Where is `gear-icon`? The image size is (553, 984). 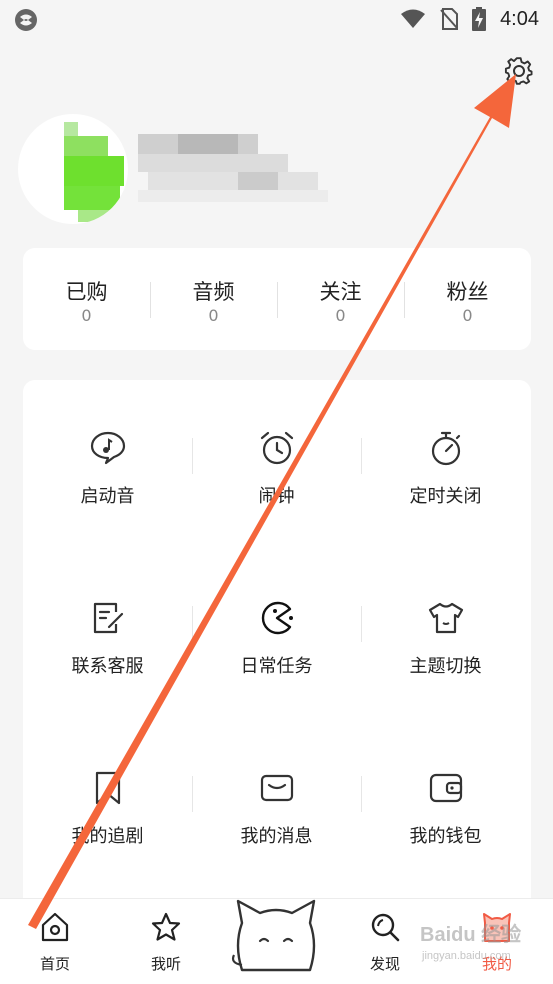 gear-icon is located at coordinates (518, 71).